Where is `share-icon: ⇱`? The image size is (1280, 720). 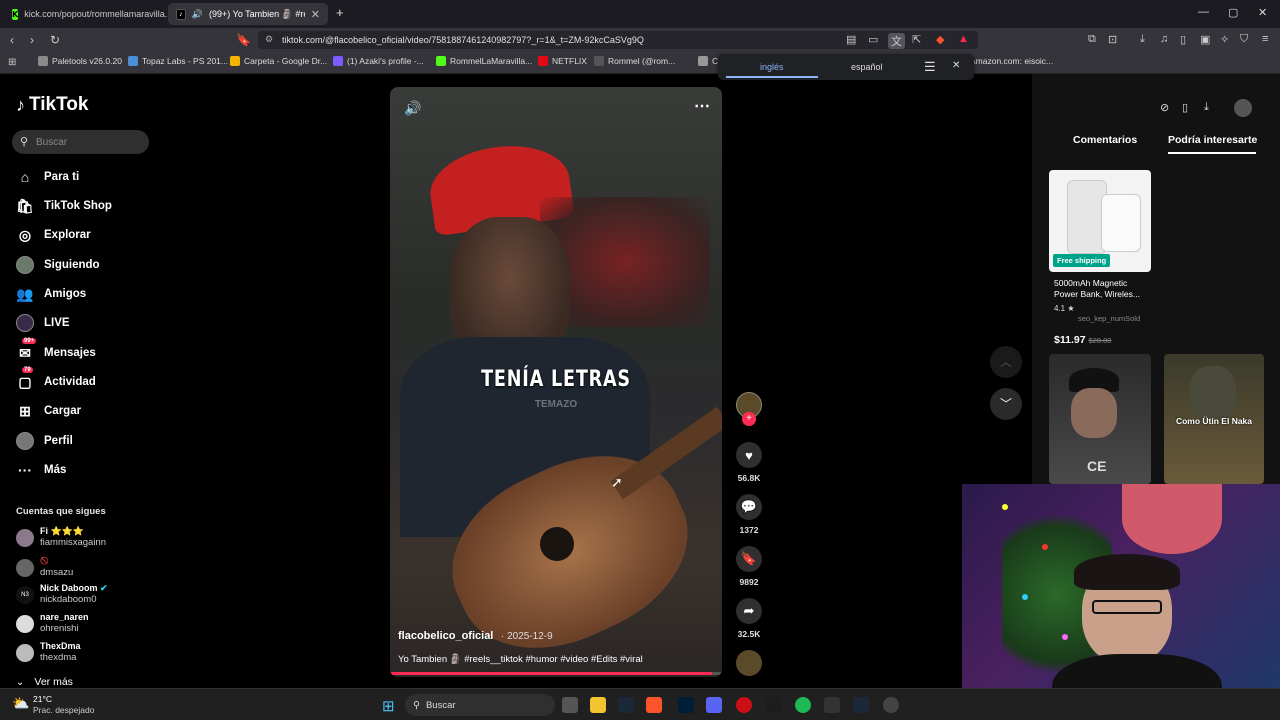
share-icon: ⇱ is located at coordinates (916, 39).